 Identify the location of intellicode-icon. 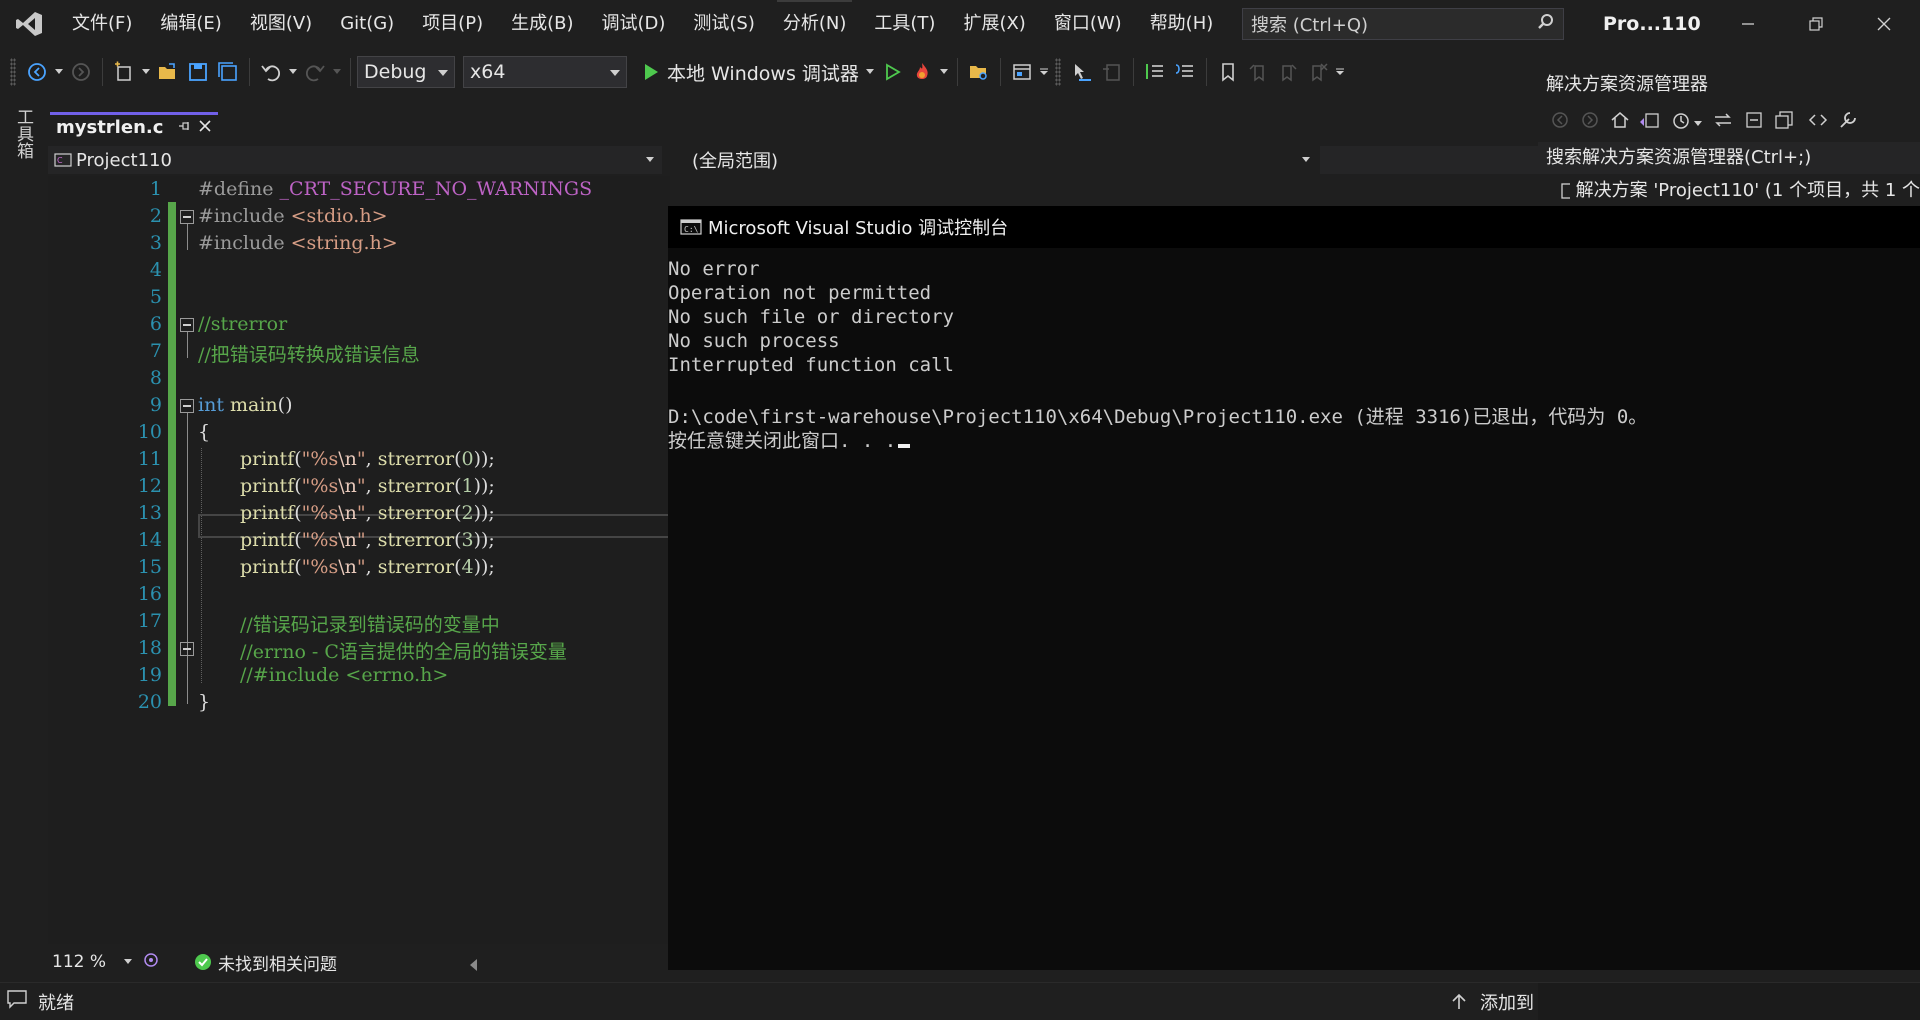
(151, 962).